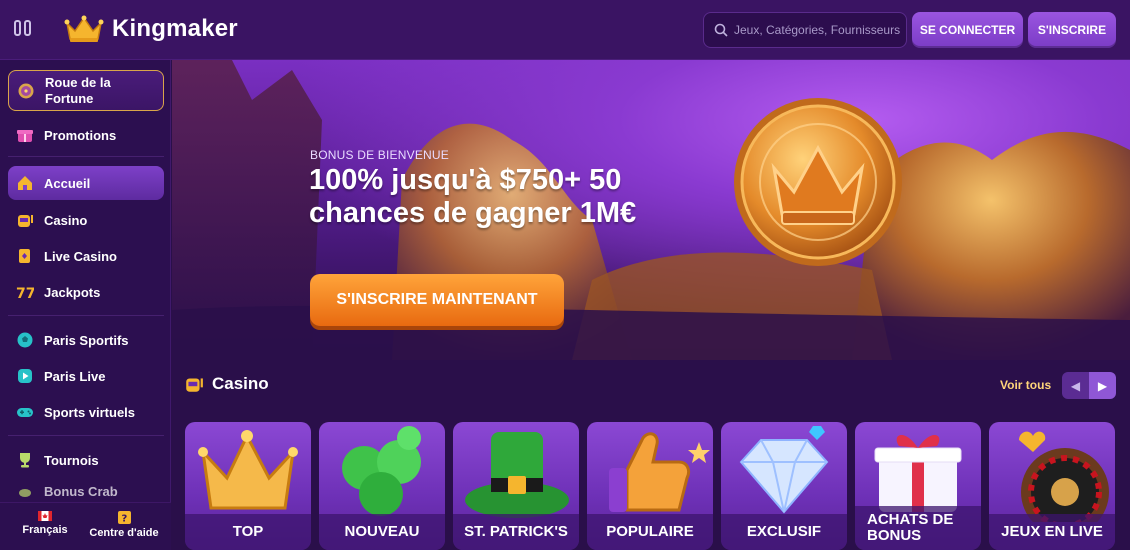 This screenshot has height=550, width=1130. I want to click on language-label: Français, so click(45, 530).